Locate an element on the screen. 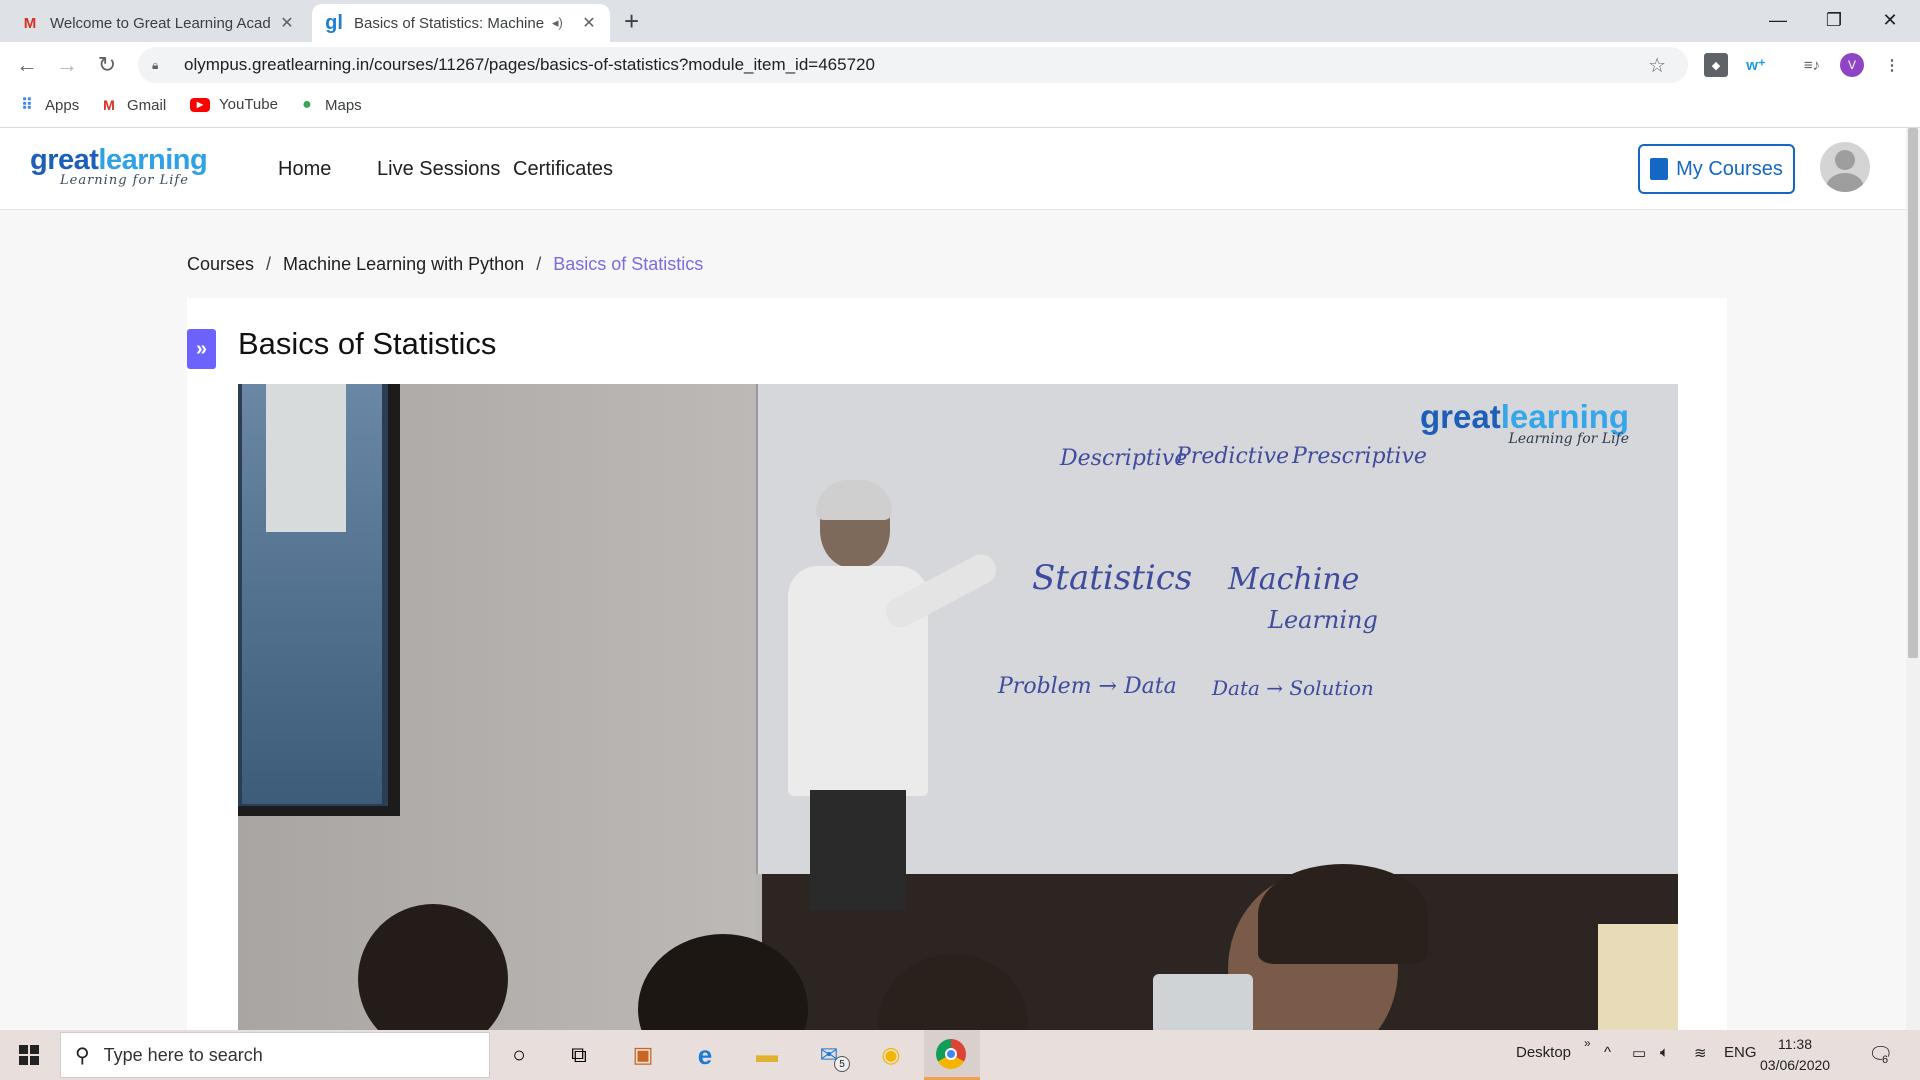 The height and width of the screenshot is (1080, 1920). video-lecturer is located at coordinates (879, 695).